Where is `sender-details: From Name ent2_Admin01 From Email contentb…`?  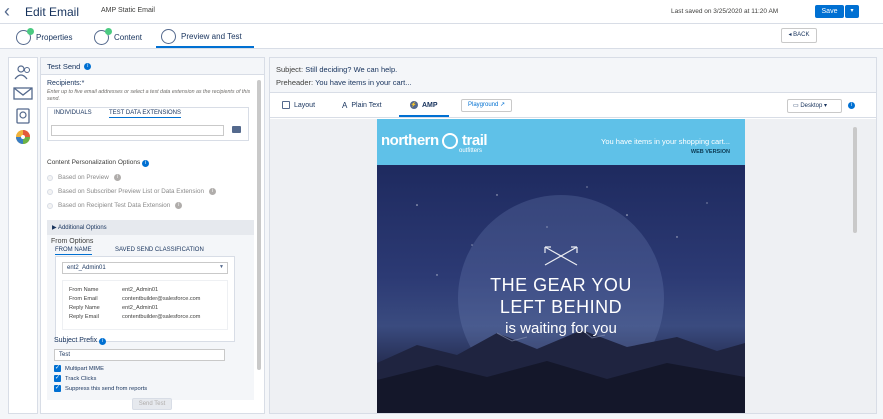 sender-details: From Name ent2_Admin01 From Email contentb… is located at coordinates (145, 305).